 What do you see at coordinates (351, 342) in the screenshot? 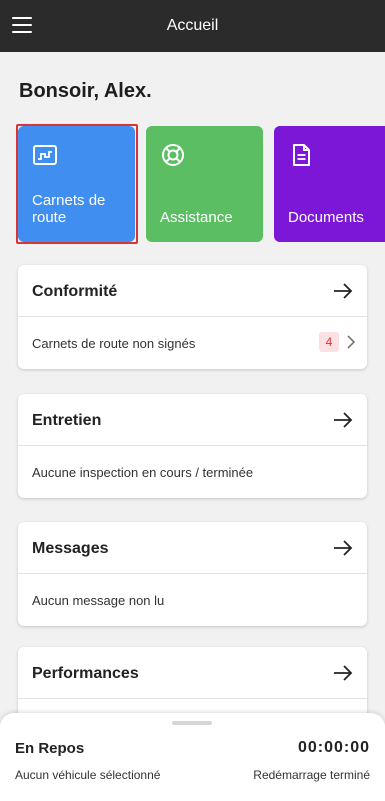
I see `chevron-right-icon` at bounding box center [351, 342].